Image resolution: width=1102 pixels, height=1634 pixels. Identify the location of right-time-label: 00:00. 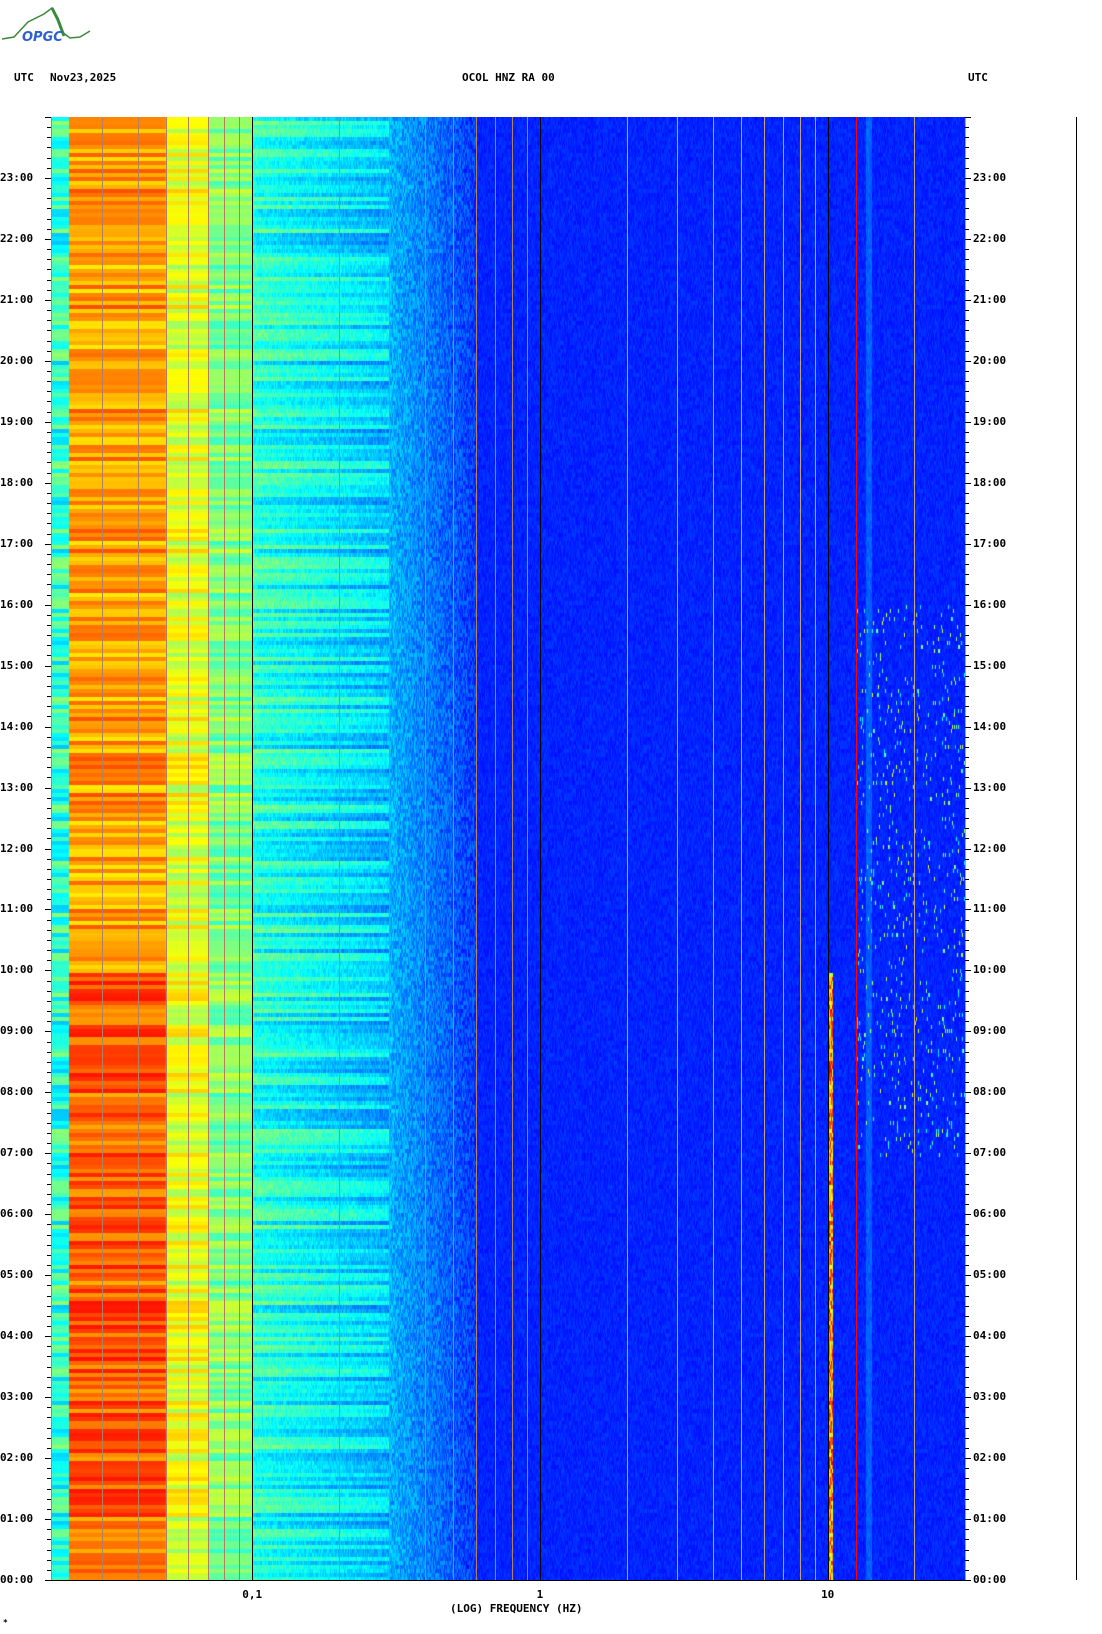
(990, 1579).